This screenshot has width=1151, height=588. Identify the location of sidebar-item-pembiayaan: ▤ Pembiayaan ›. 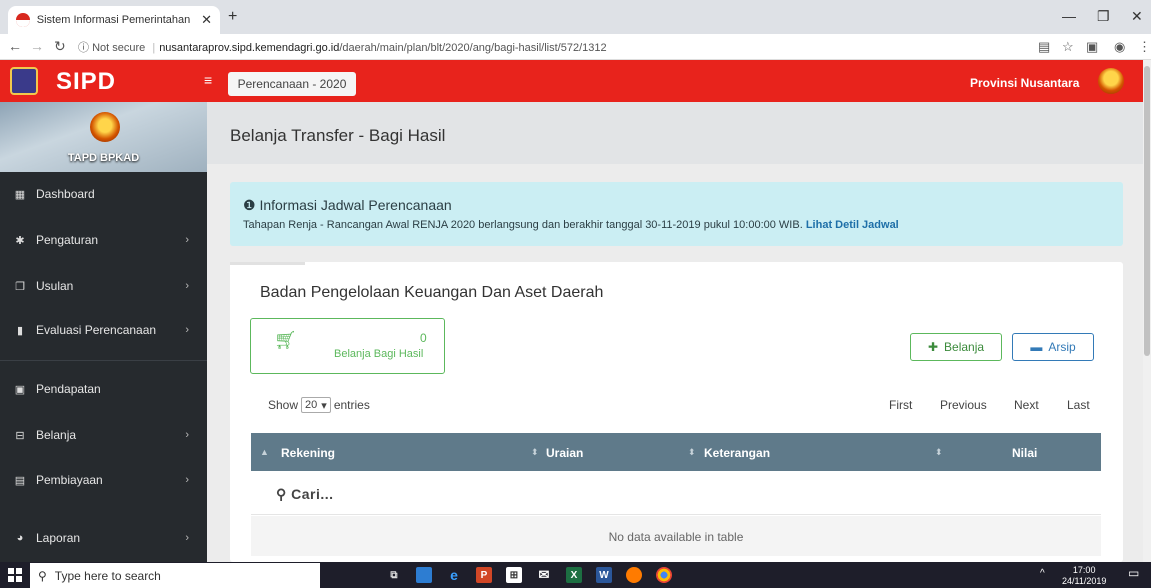
(103, 480).